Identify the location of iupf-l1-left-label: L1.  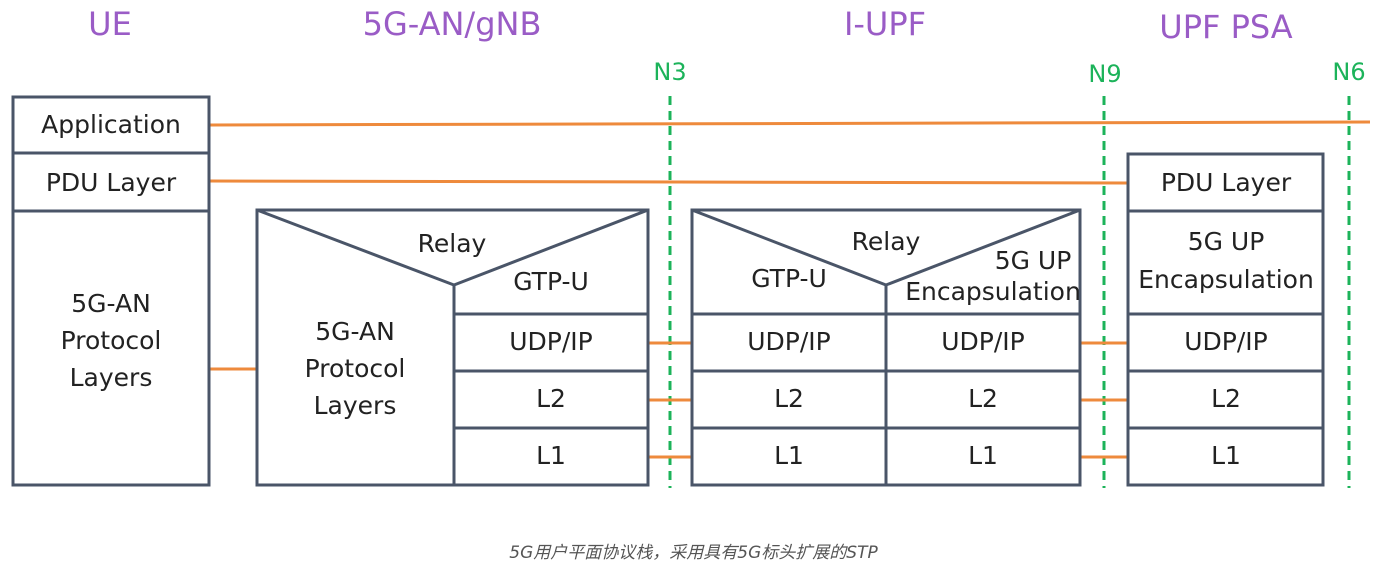
(789, 455).